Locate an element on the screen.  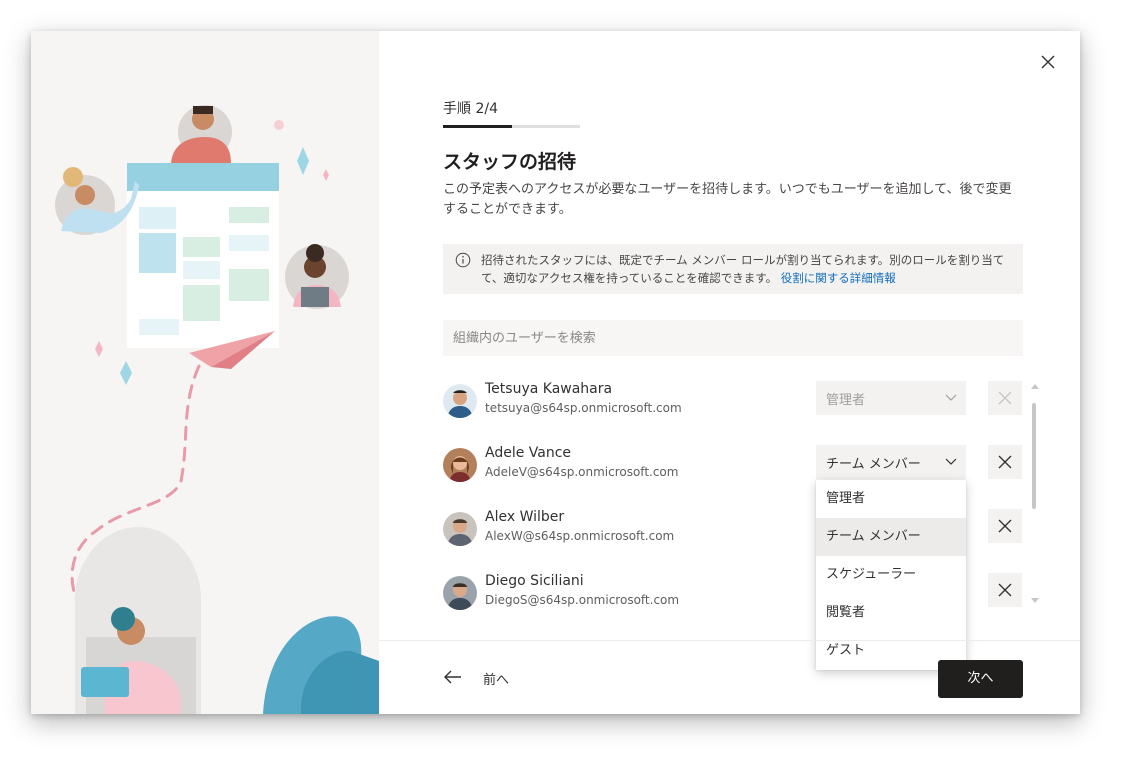
scroll-down-icon is located at coordinates (1035, 601).